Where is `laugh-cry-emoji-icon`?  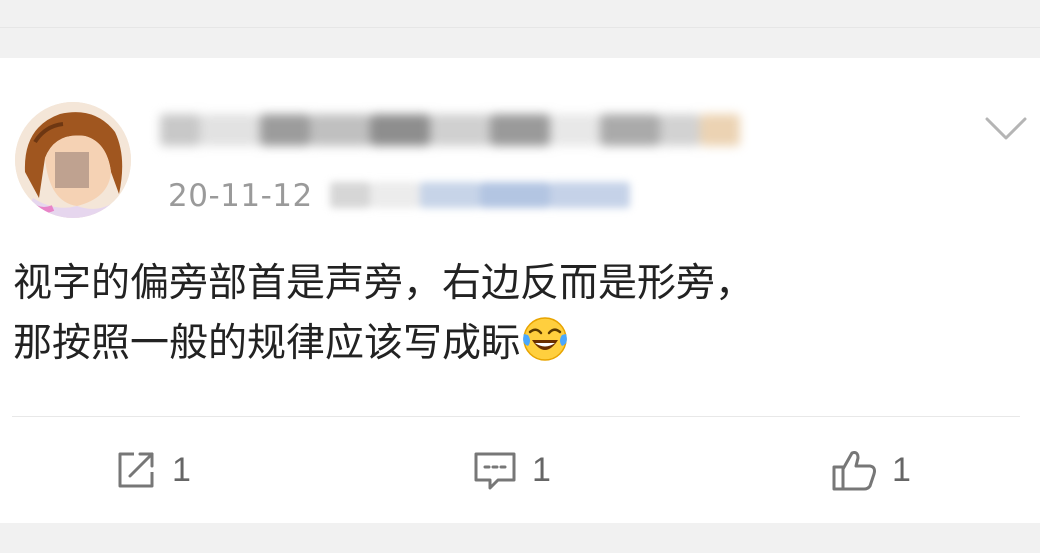 laugh-cry-emoji-icon is located at coordinates (545, 339).